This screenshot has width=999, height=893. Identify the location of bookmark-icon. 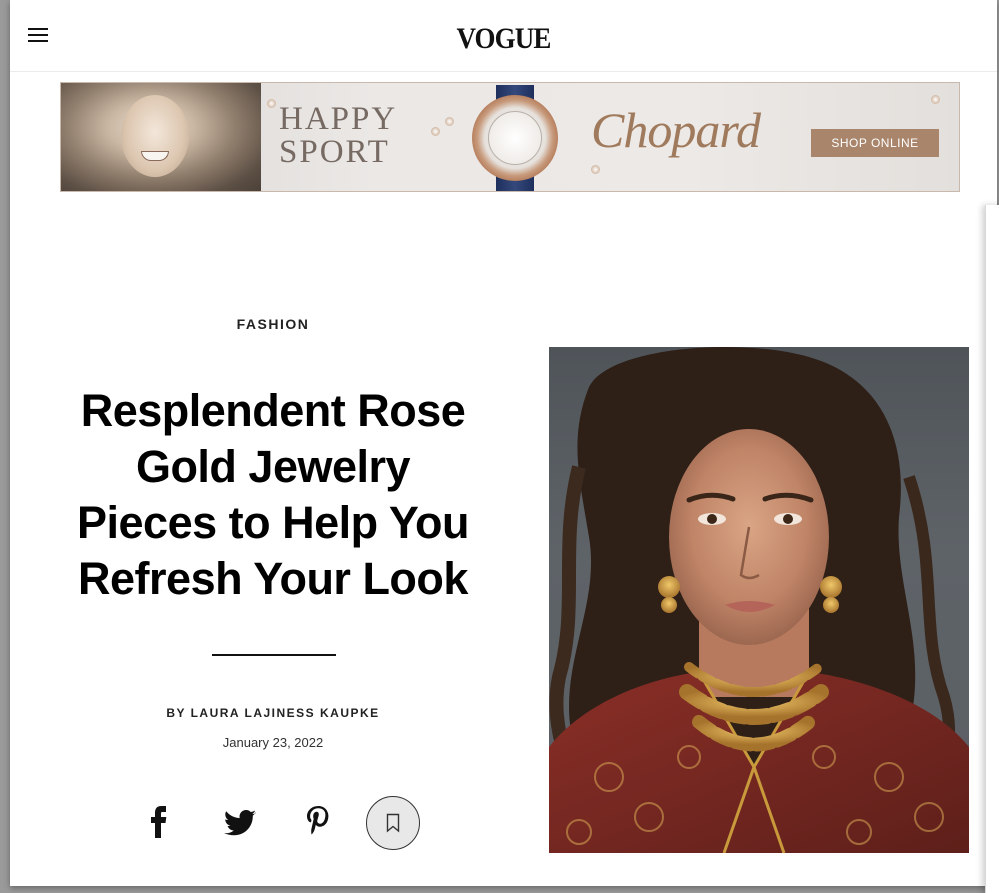
(393, 823).